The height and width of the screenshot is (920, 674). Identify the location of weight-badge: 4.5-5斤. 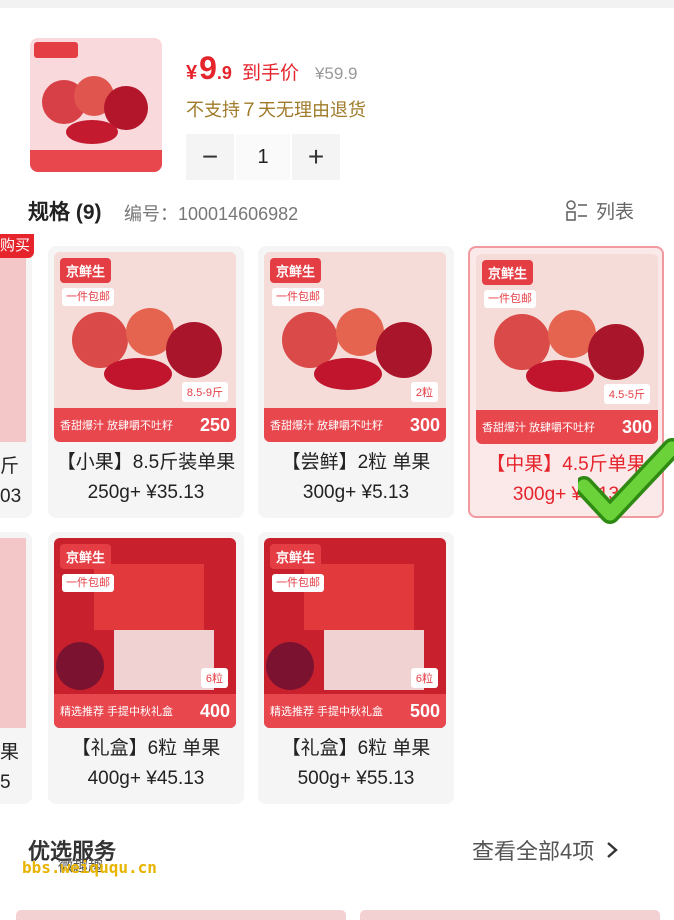
(626, 394).